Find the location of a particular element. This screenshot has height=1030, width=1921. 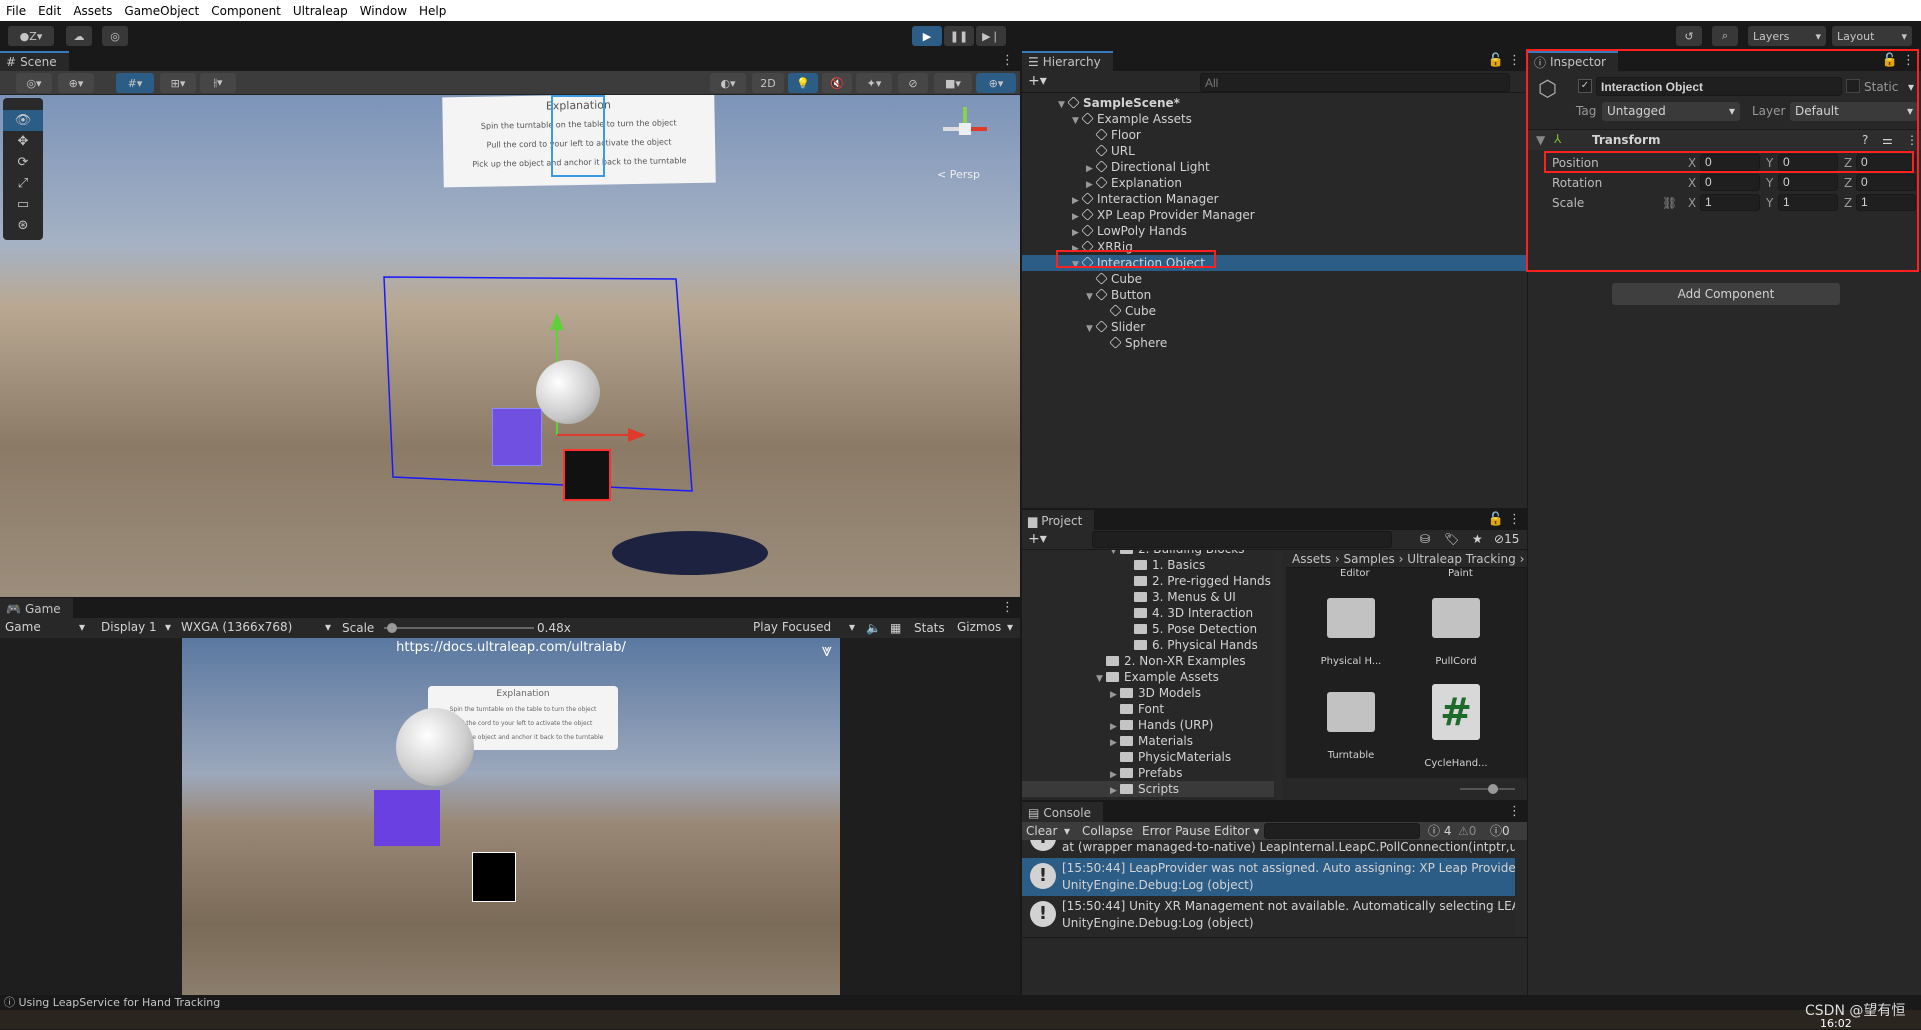

constrain-proportions-icon: ⛓ is located at coordinates (1669, 203).